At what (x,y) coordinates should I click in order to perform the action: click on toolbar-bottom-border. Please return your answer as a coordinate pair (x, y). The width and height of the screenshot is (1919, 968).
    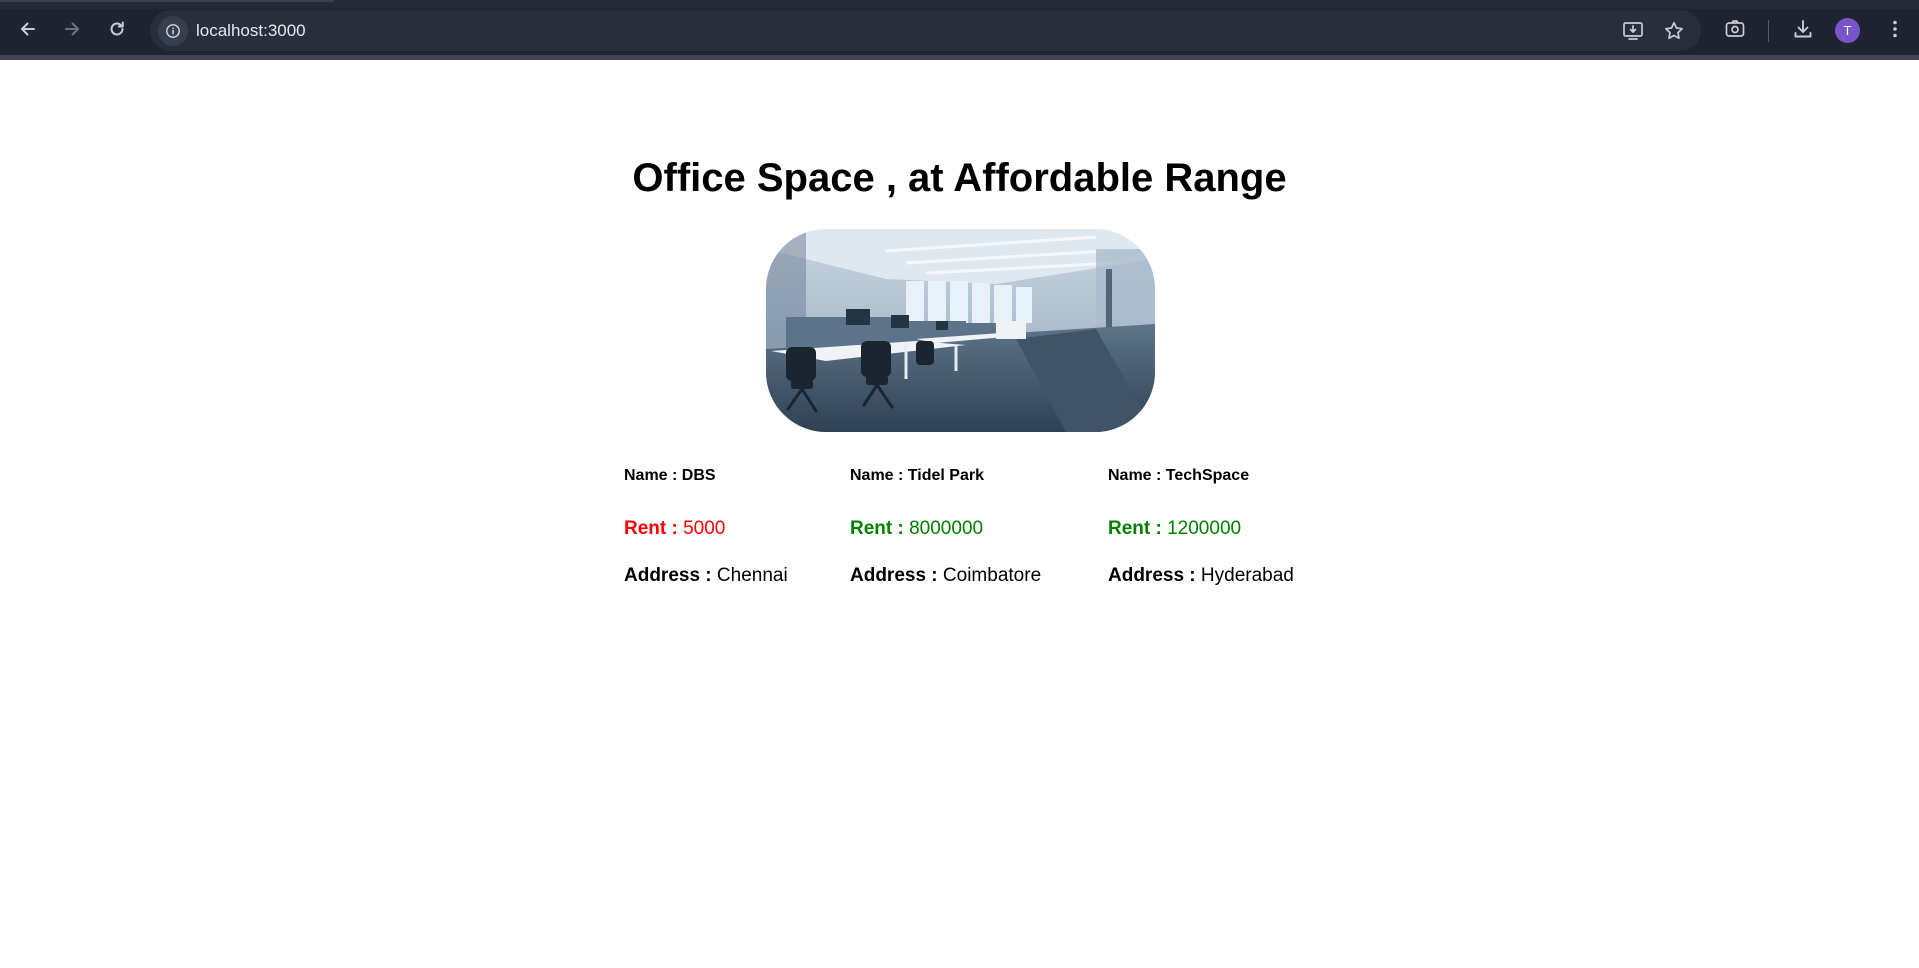
    Looking at the image, I should click on (959, 57).